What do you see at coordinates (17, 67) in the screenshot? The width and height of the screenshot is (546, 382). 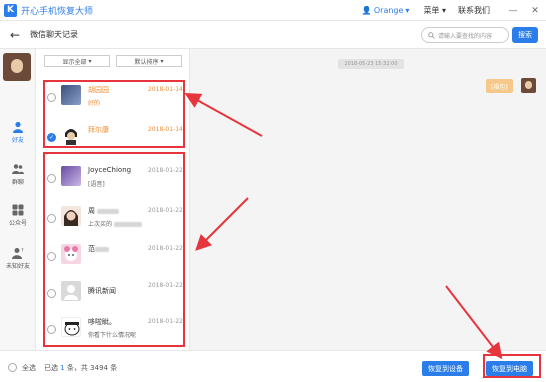 I see `user-avatar` at bounding box center [17, 67].